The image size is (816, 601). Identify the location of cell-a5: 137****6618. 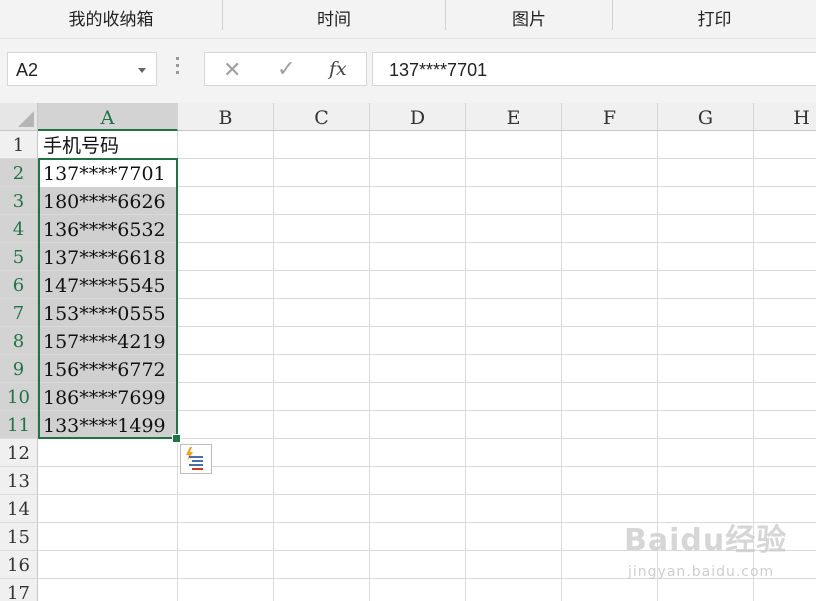
(108, 257).